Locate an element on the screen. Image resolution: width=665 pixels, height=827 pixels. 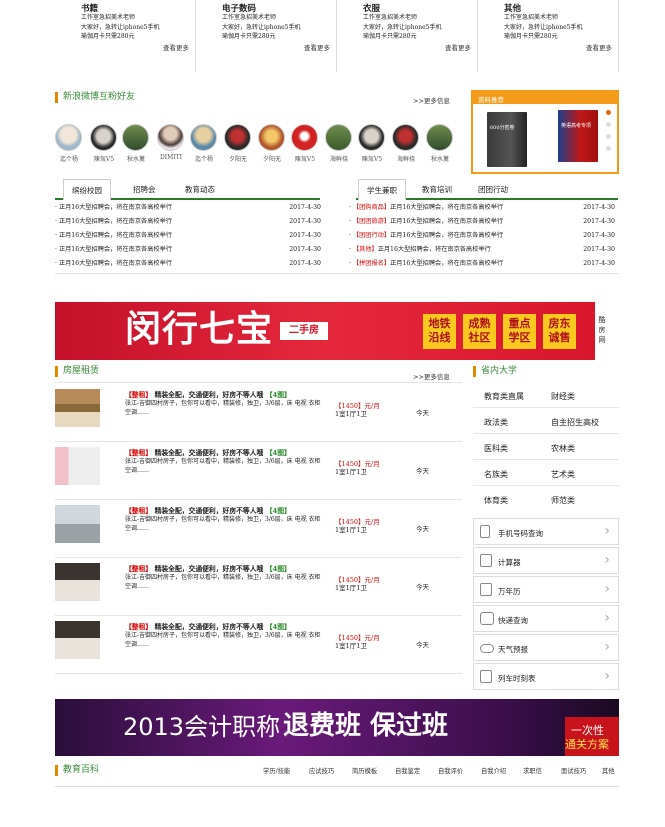
university-link: 体育类 is located at coordinates (496, 500).